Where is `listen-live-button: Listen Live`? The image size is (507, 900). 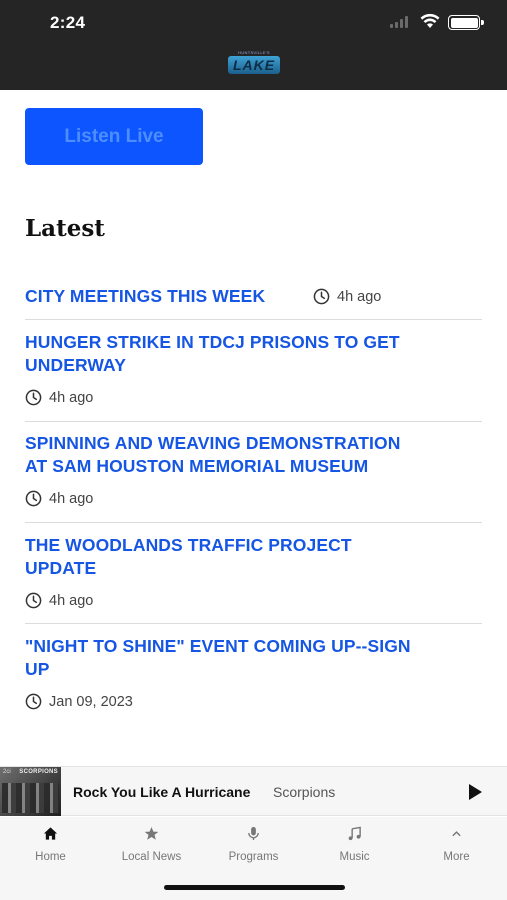 listen-live-button: Listen Live is located at coordinates (114, 136).